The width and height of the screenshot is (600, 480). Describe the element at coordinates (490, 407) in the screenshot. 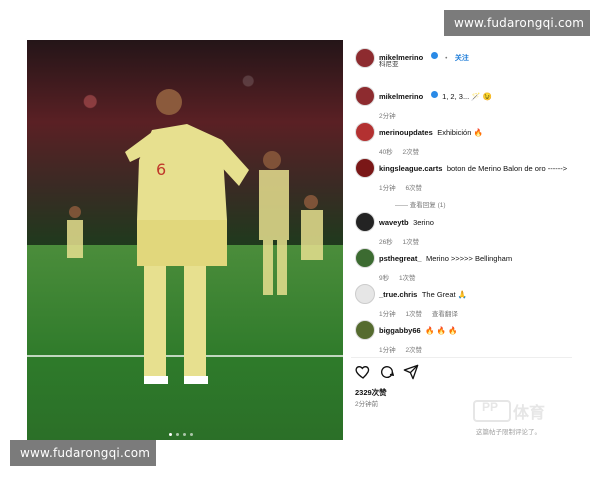

I see `brand-pp-text: PP` at that location.